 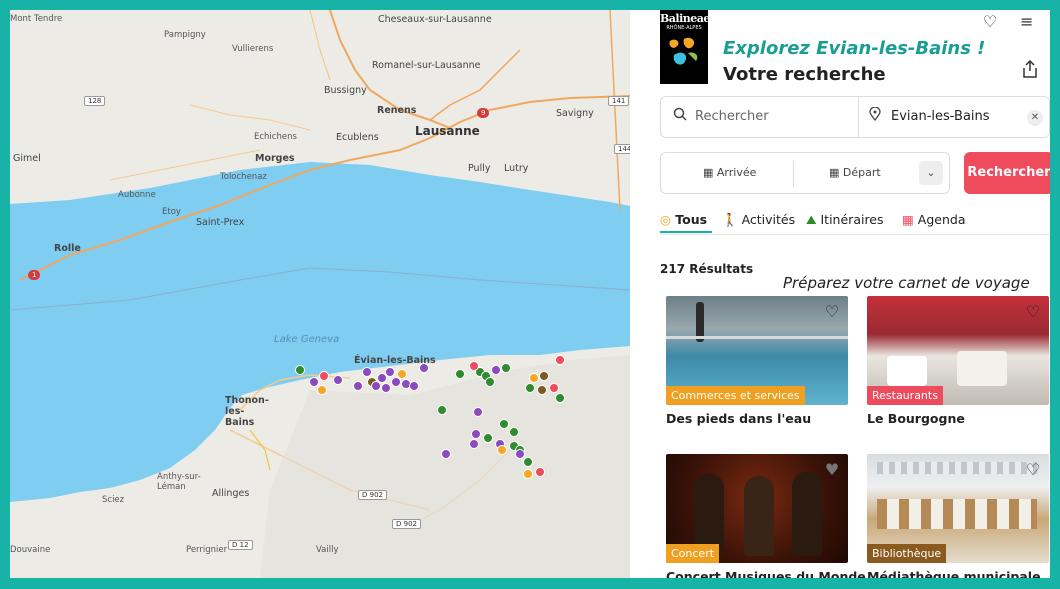 What do you see at coordinates (691, 219) in the screenshot?
I see `tab-label: Tous` at bounding box center [691, 219].